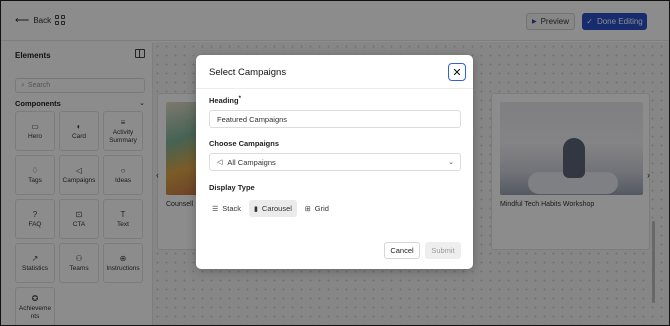 This screenshot has height=326, width=670. I want to click on heading-label-text: Heading, so click(224, 100).